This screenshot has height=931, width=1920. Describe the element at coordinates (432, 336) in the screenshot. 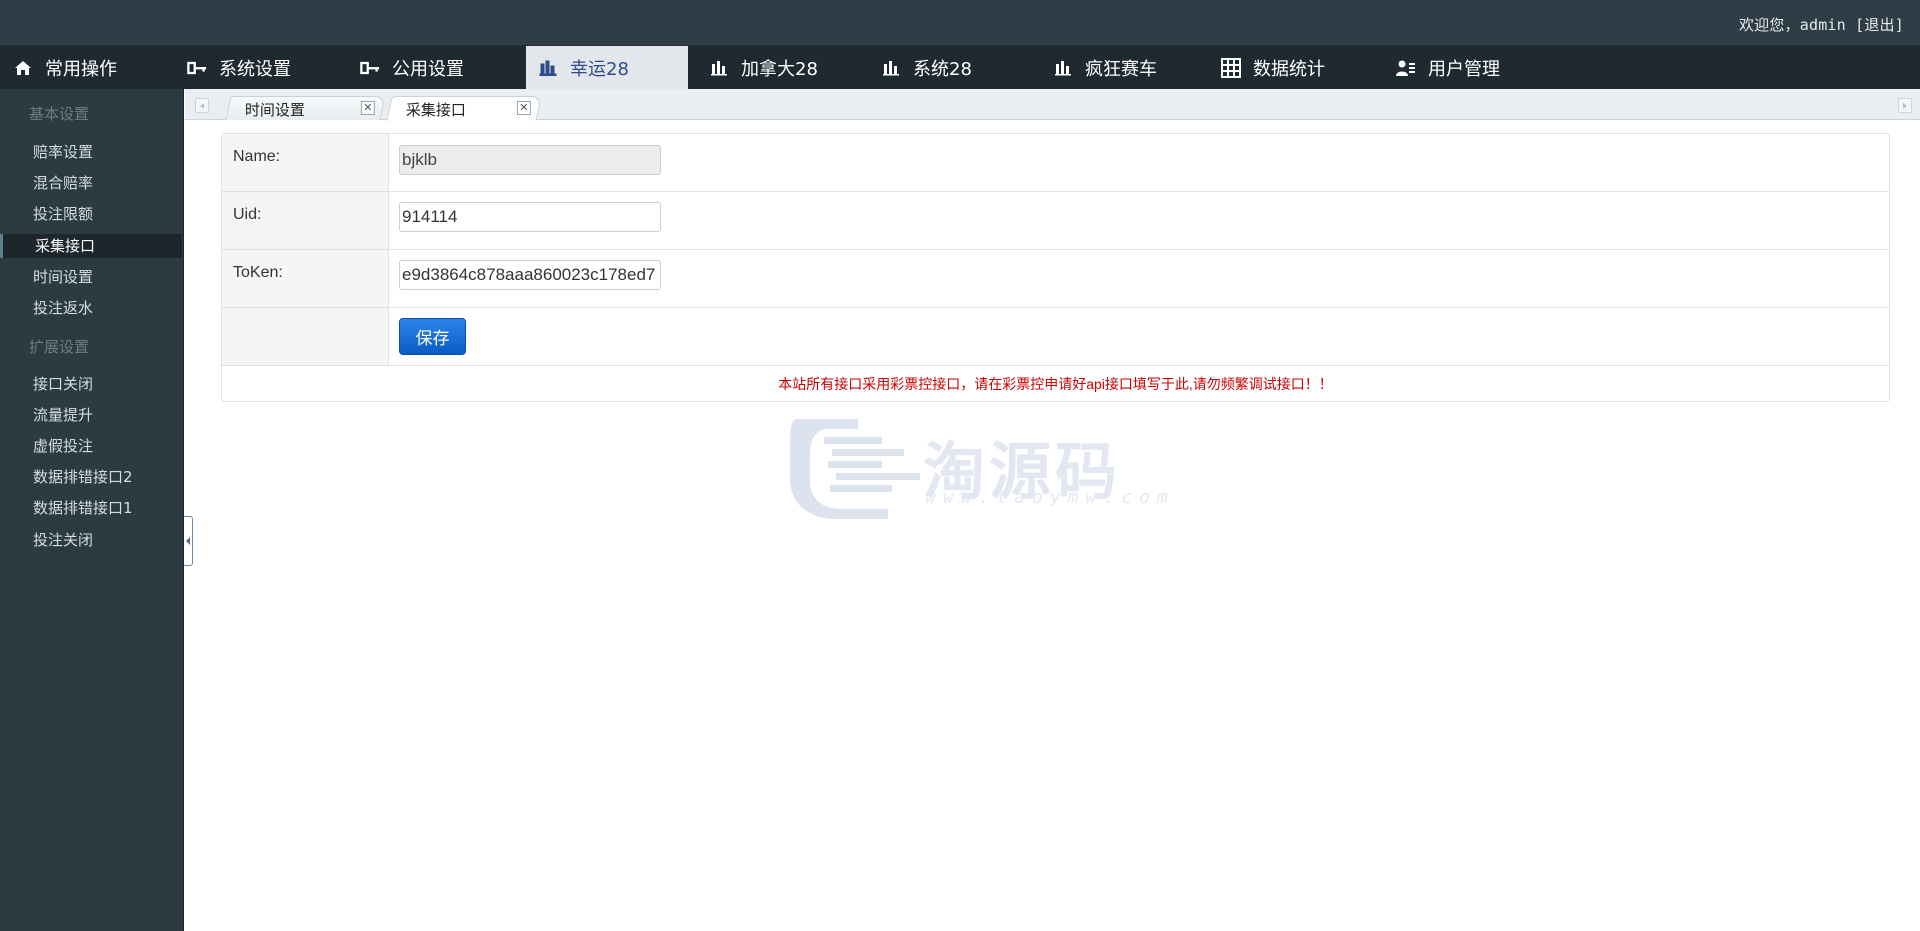

I see `save-button: 保存` at that location.